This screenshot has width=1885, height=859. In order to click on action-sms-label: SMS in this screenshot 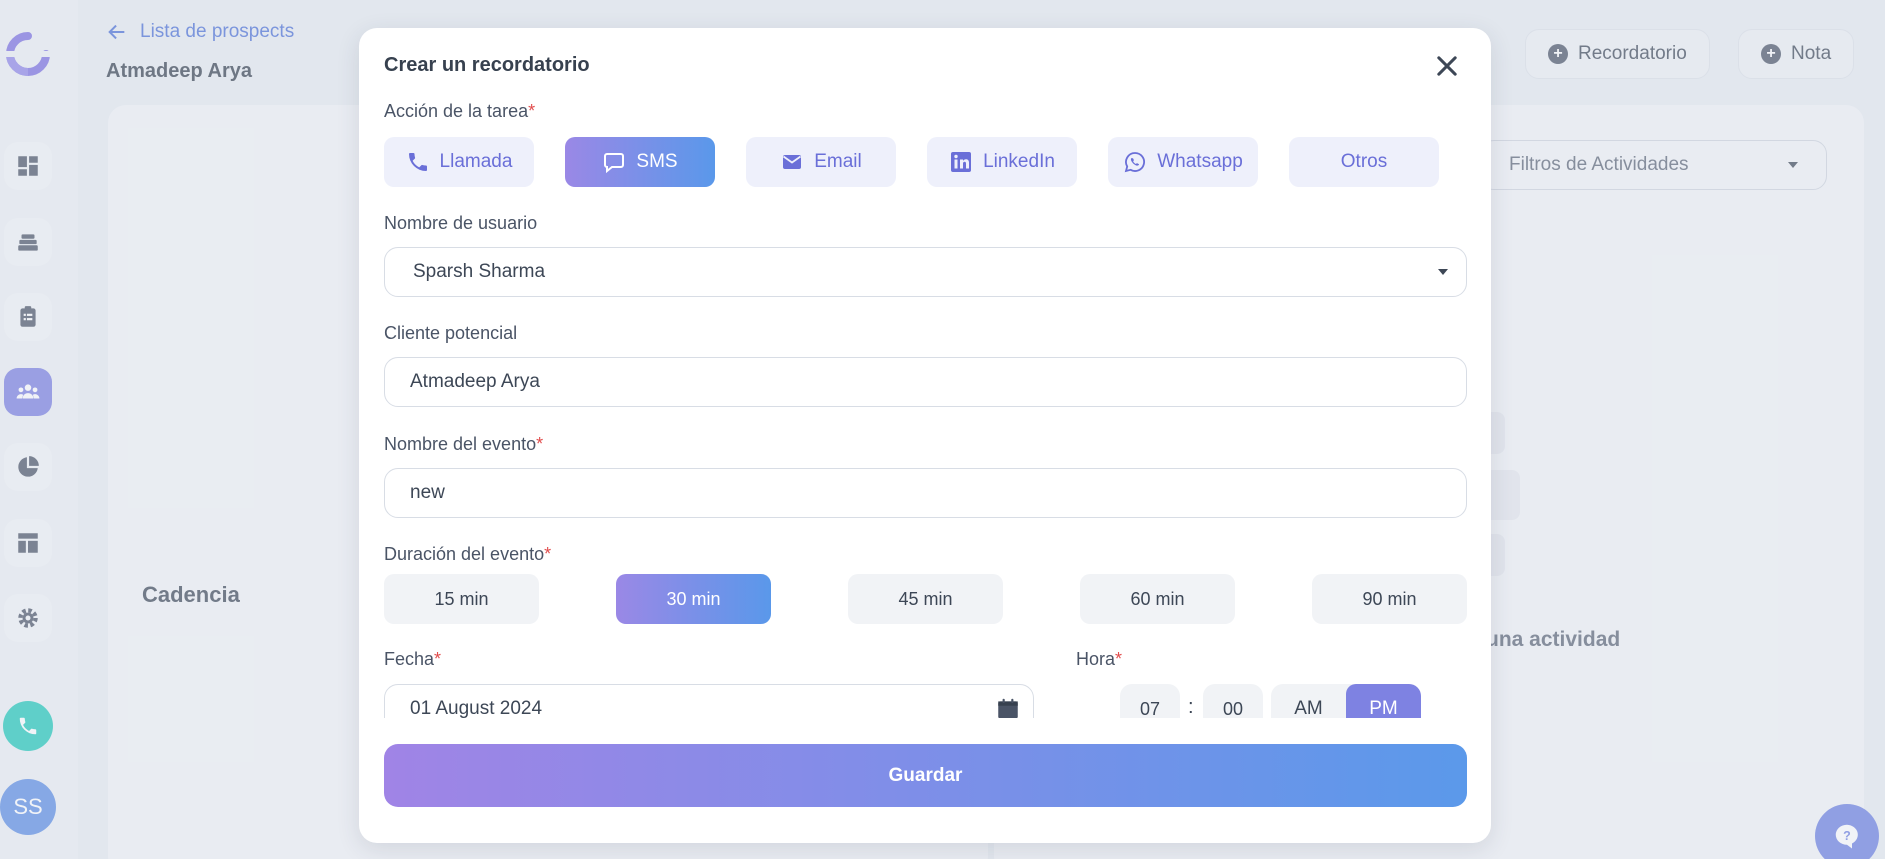, I will do `click(657, 161)`.